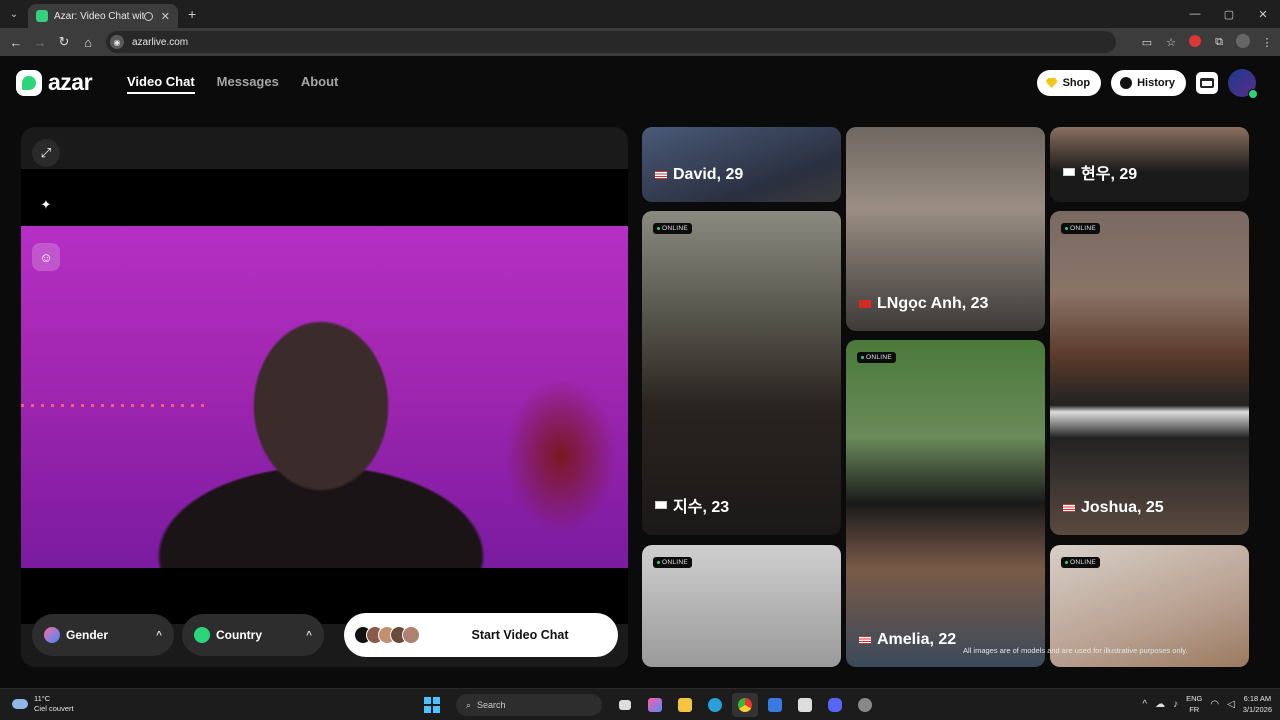  I want to click on reload-icon: ↻, so click(64, 42).